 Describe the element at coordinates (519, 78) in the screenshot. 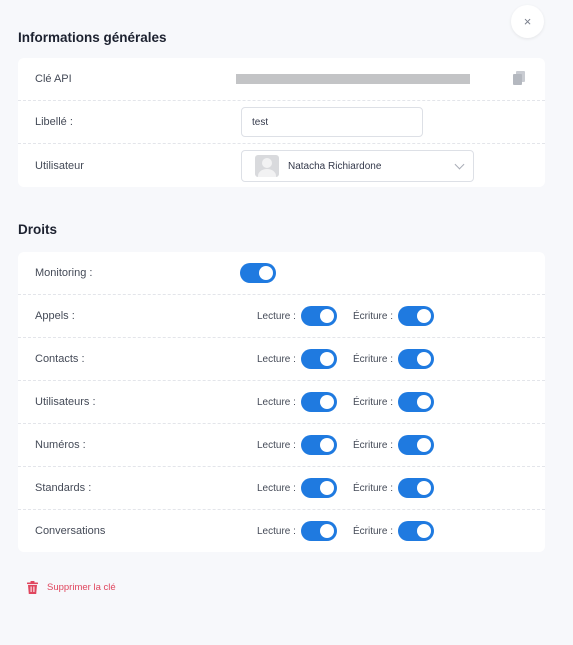

I see `copy-icon` at that location.